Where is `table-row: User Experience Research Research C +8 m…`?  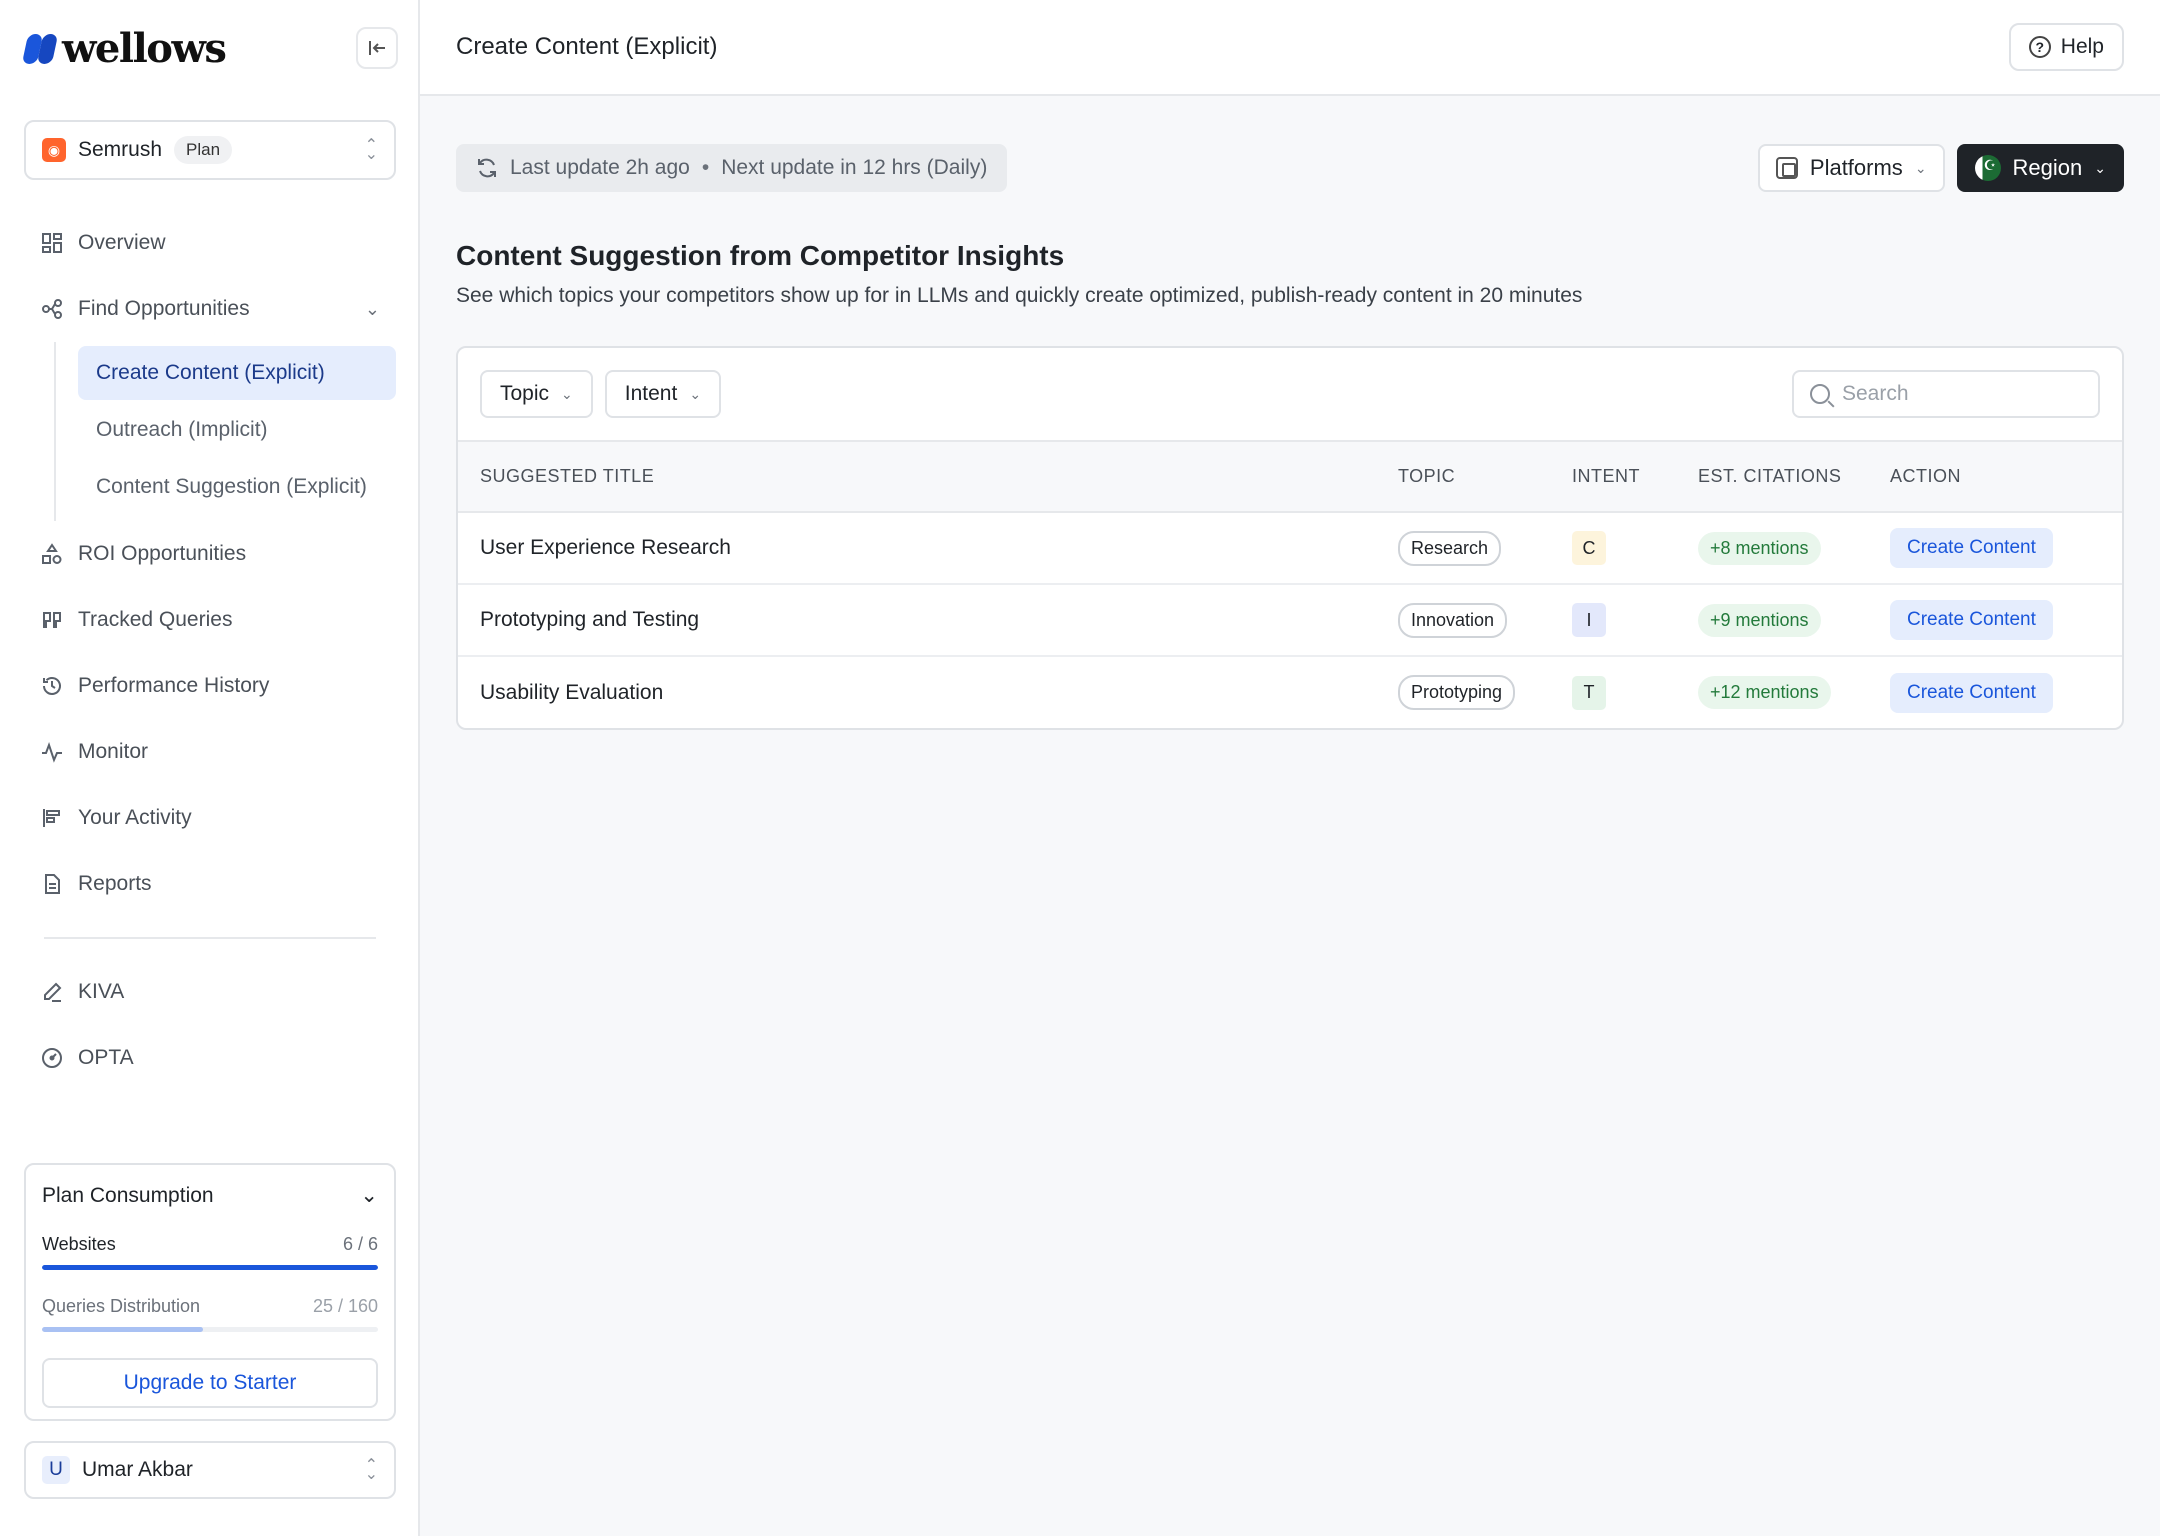 table-row: User Experience Research Research C +8 m… is located at coordinates (1290, 548).